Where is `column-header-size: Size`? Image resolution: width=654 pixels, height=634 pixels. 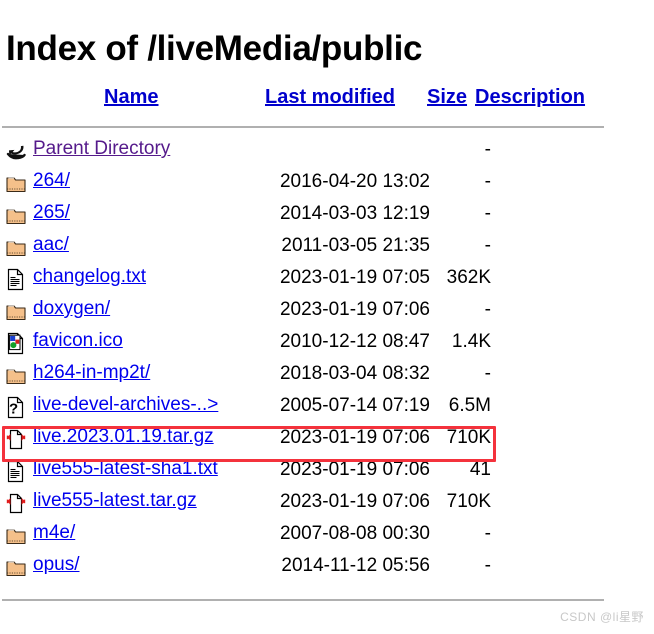 column-header-size: Size is located at coordinates (447, 97).